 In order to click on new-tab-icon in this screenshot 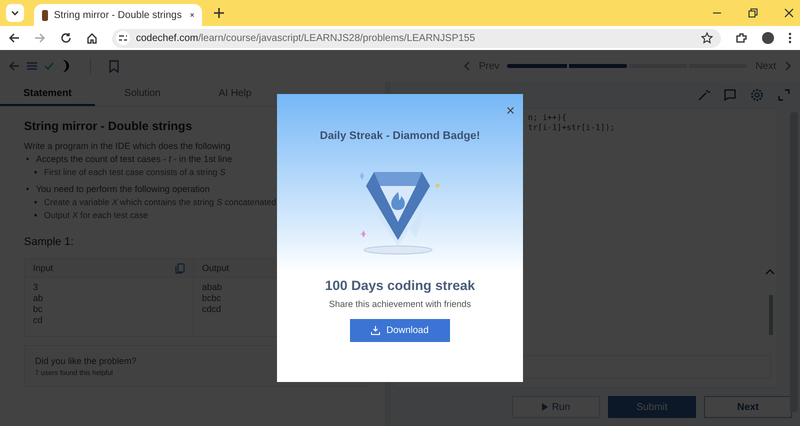, I will do `click(219, 13)`.